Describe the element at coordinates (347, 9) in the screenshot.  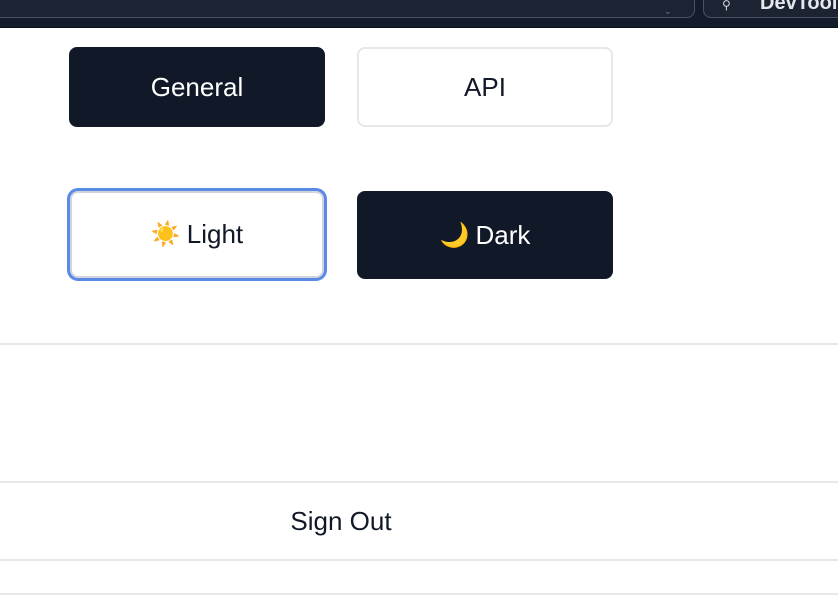
I see `search-select: ⌄` at that location.